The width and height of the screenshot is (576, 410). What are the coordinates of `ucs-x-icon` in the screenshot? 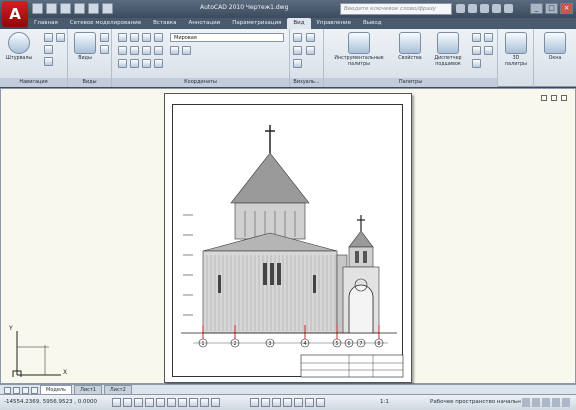 It's located at (122, 50).